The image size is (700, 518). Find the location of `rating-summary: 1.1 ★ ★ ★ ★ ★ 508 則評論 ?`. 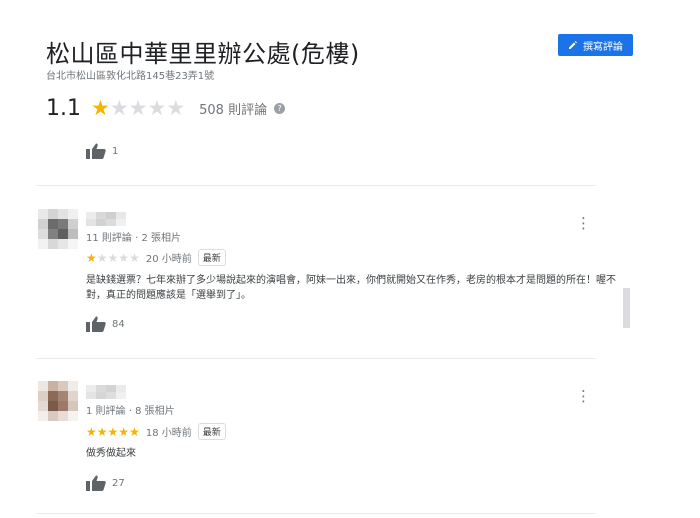

rating-summary: 1.1 ★ ★ ★ ★ ★ 508 則評論 ? is located at coordinates (166, 108).